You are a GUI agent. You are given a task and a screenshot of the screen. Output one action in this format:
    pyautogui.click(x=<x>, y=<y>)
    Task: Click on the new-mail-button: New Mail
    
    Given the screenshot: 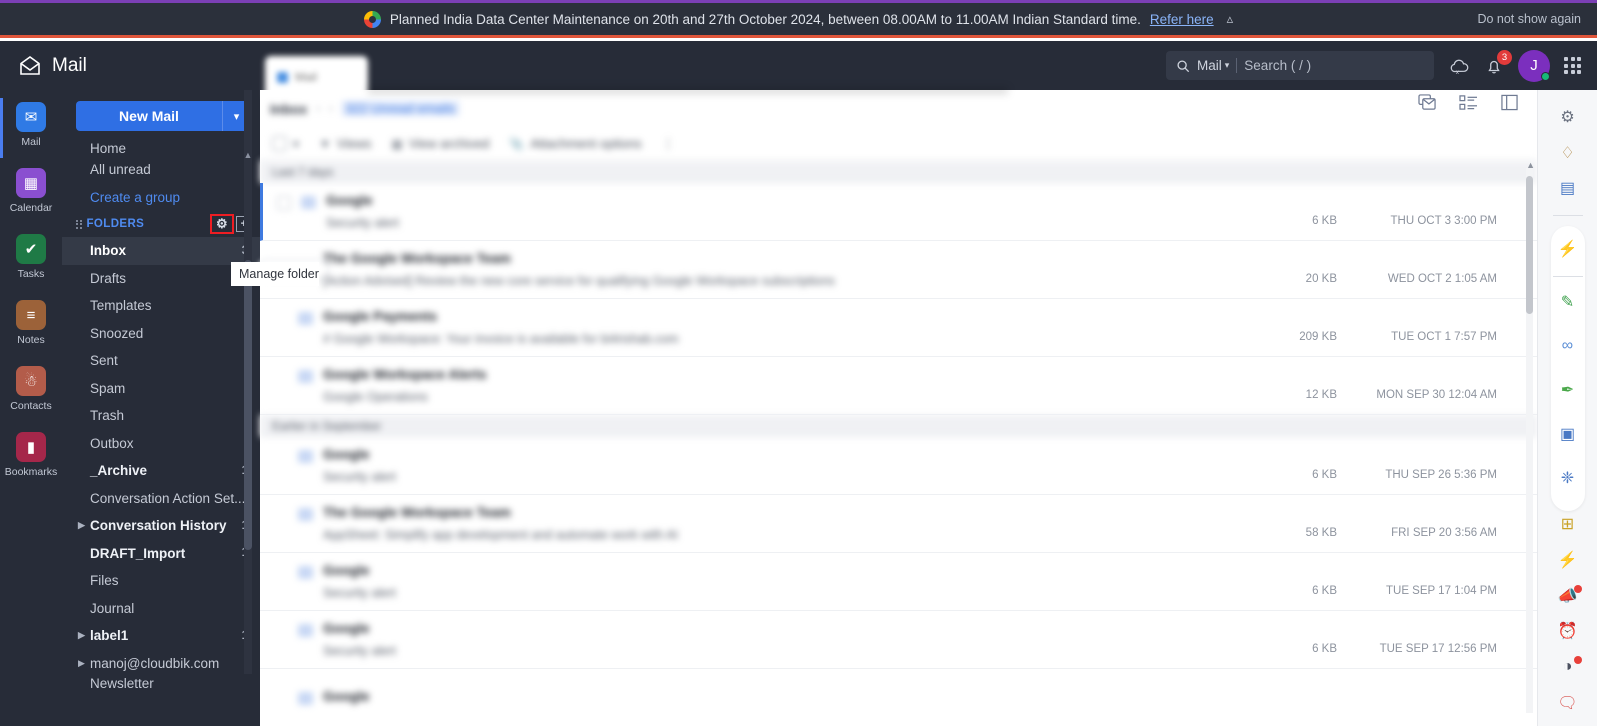 What is the action you would take?
    pyautogui.click(x=149, y=116)
    